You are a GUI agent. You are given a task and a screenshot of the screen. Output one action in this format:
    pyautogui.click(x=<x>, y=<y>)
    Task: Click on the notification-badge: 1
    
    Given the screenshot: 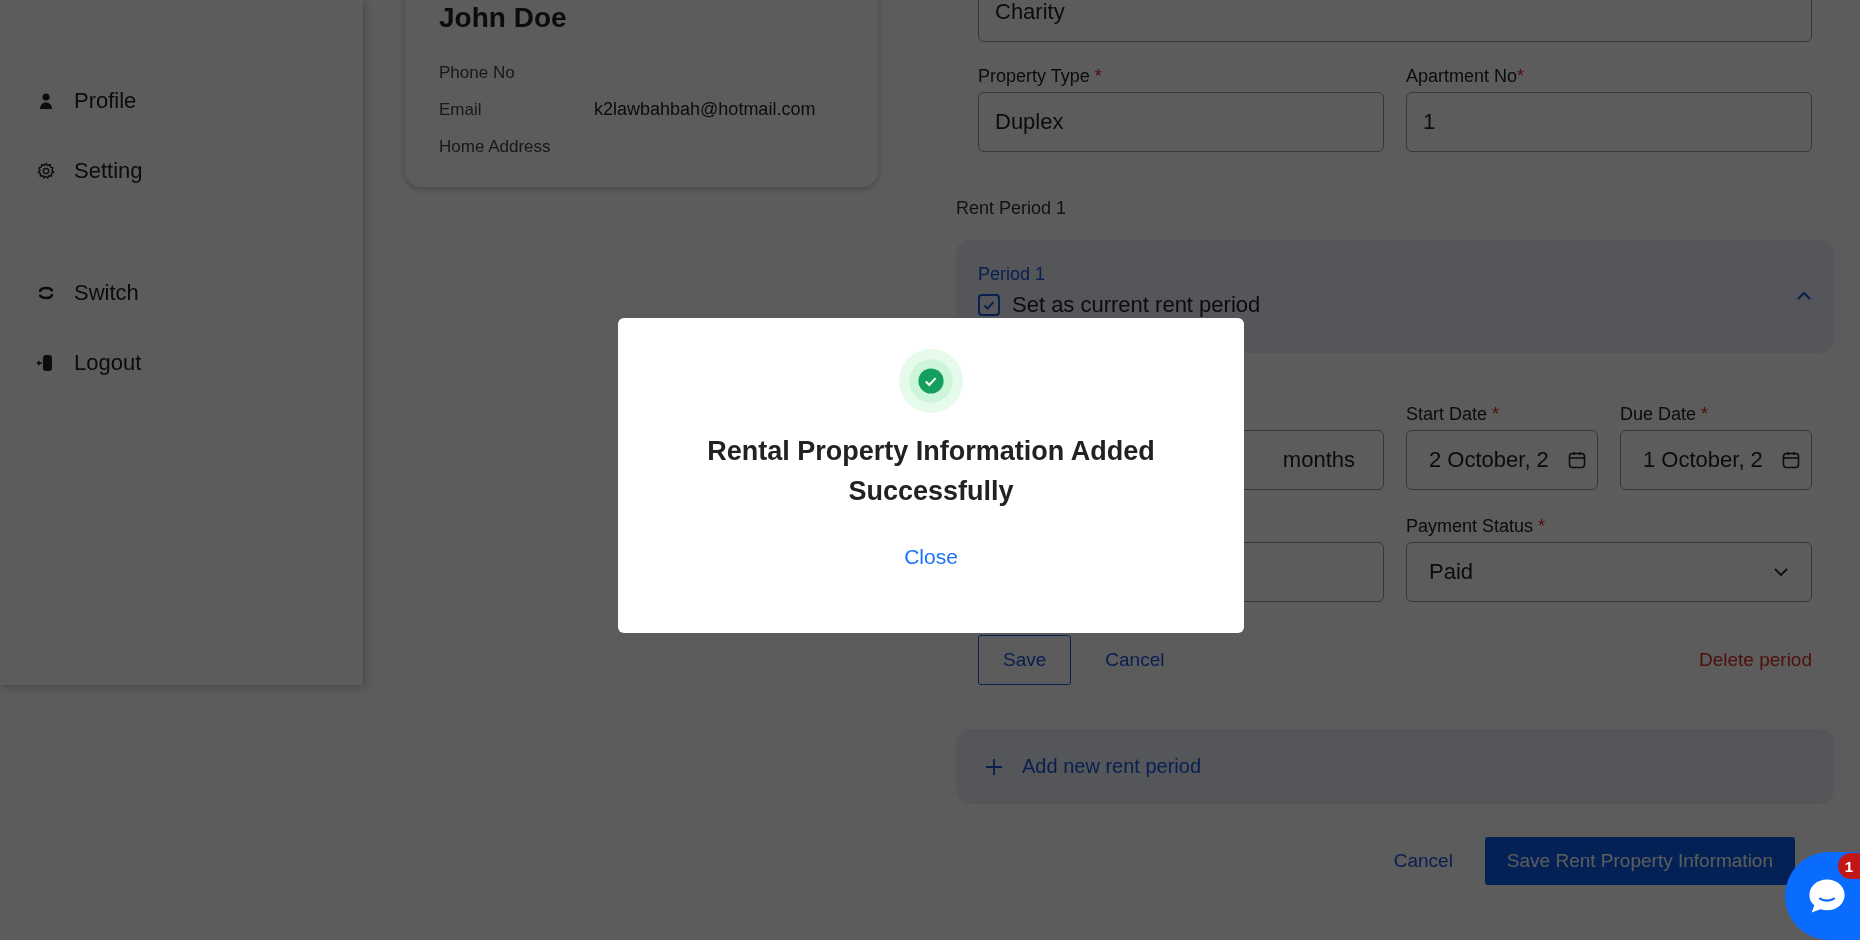 What is the action you would take?
    pyautogui.click(x=1849, y=866)
    